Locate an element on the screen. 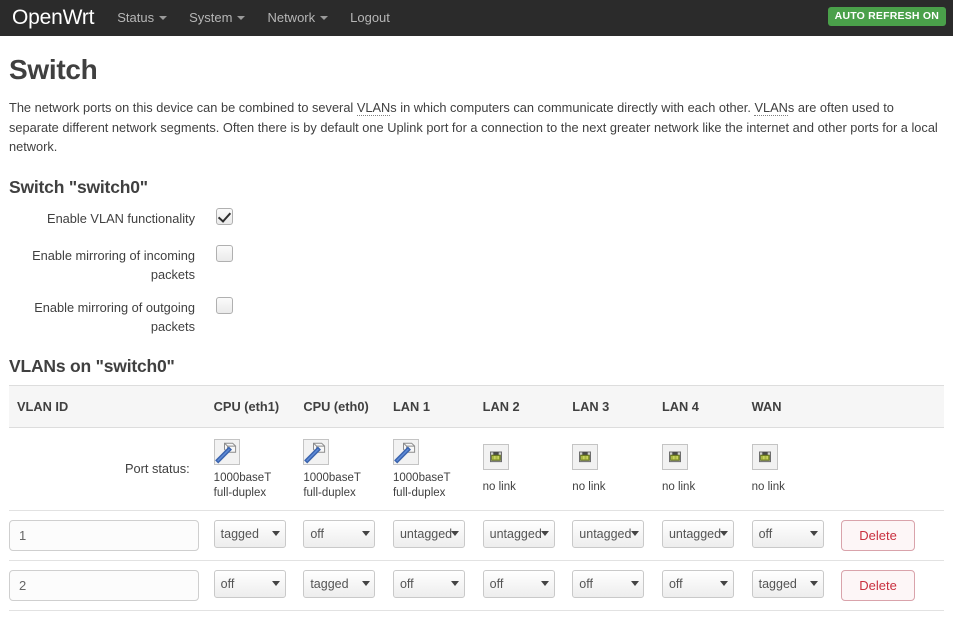 Image resolution: width=953 pixels, height=635 pixels. field-row-mirror-incoming: Enable mirroring of incoming packets is located at coordinates (476, 263).